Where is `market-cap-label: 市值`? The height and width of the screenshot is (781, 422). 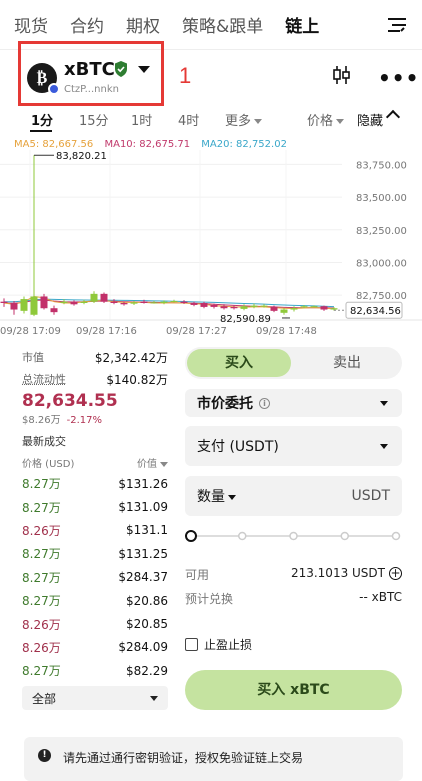 market-cap-label: 市值 is located at coordinates (33, 357).